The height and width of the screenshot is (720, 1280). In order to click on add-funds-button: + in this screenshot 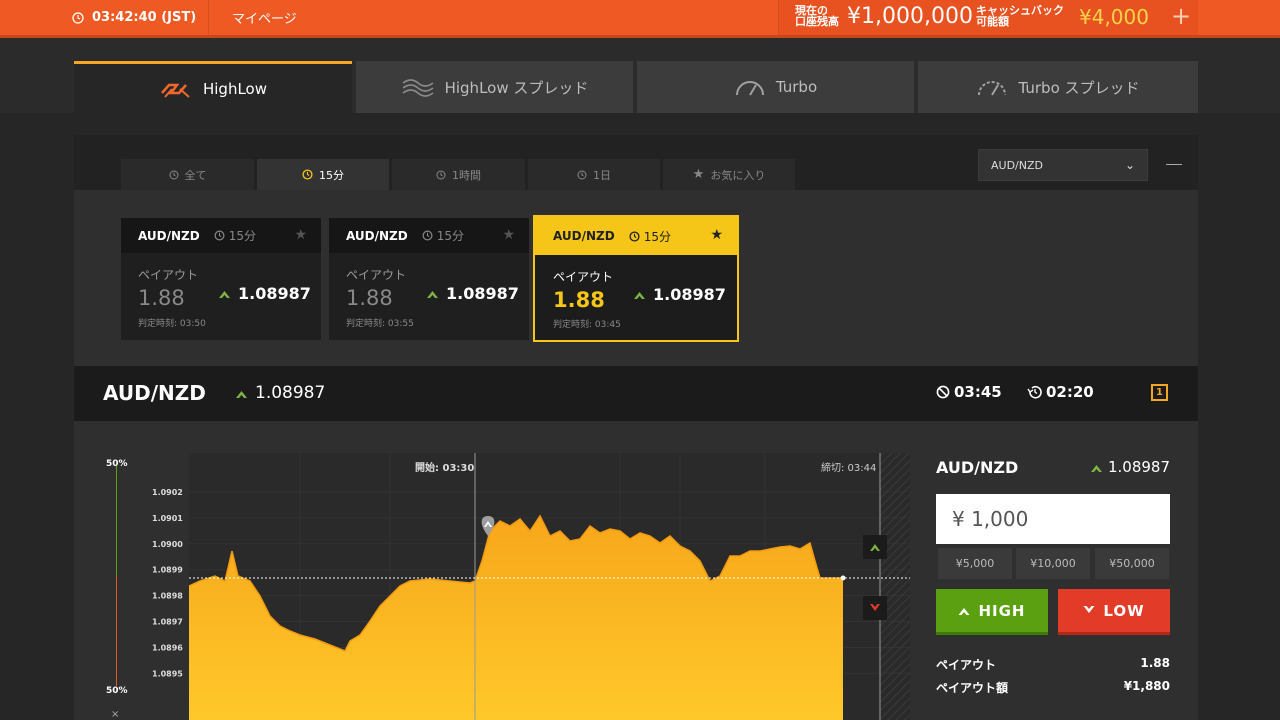, I will do `click(1181, 16)`.